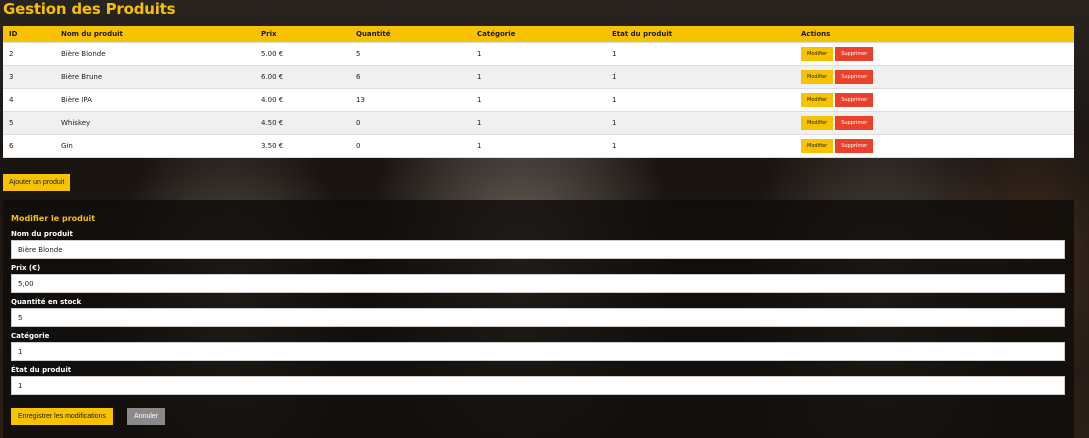 The width and height of the screenshot is (1089, 438). I want to click on save-button: Enregistrer les modifications, so click(62, 416).